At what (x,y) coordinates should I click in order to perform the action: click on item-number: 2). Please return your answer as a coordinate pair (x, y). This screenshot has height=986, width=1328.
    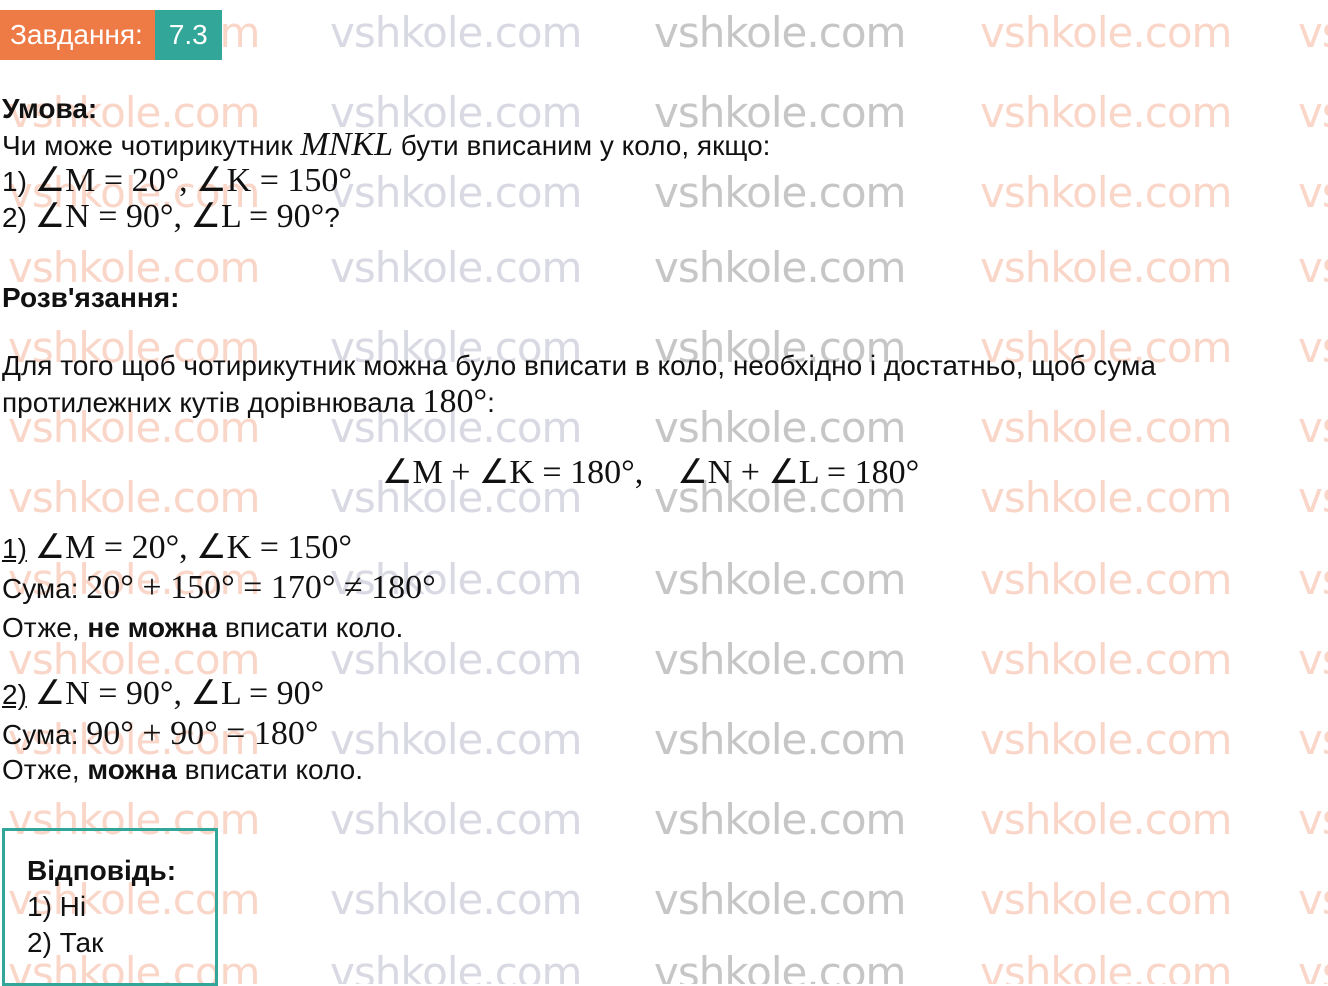
    Looking at the image, I should click on (14, 217).